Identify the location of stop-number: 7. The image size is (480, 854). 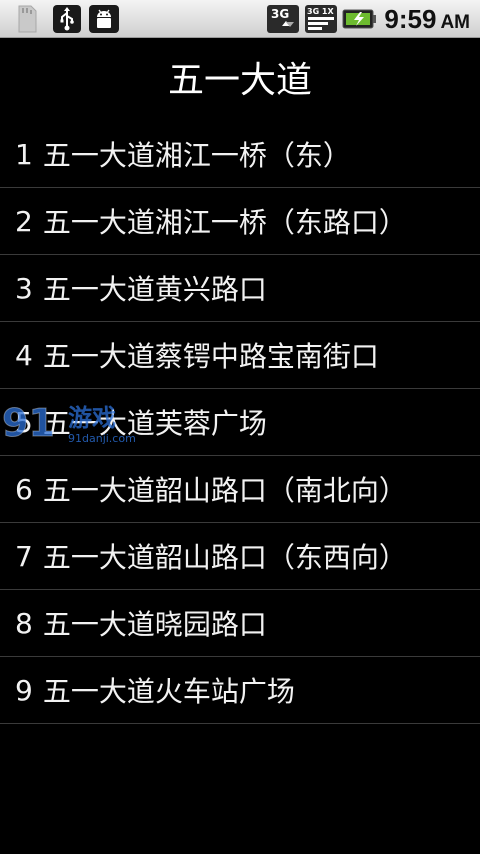
(24, 556).